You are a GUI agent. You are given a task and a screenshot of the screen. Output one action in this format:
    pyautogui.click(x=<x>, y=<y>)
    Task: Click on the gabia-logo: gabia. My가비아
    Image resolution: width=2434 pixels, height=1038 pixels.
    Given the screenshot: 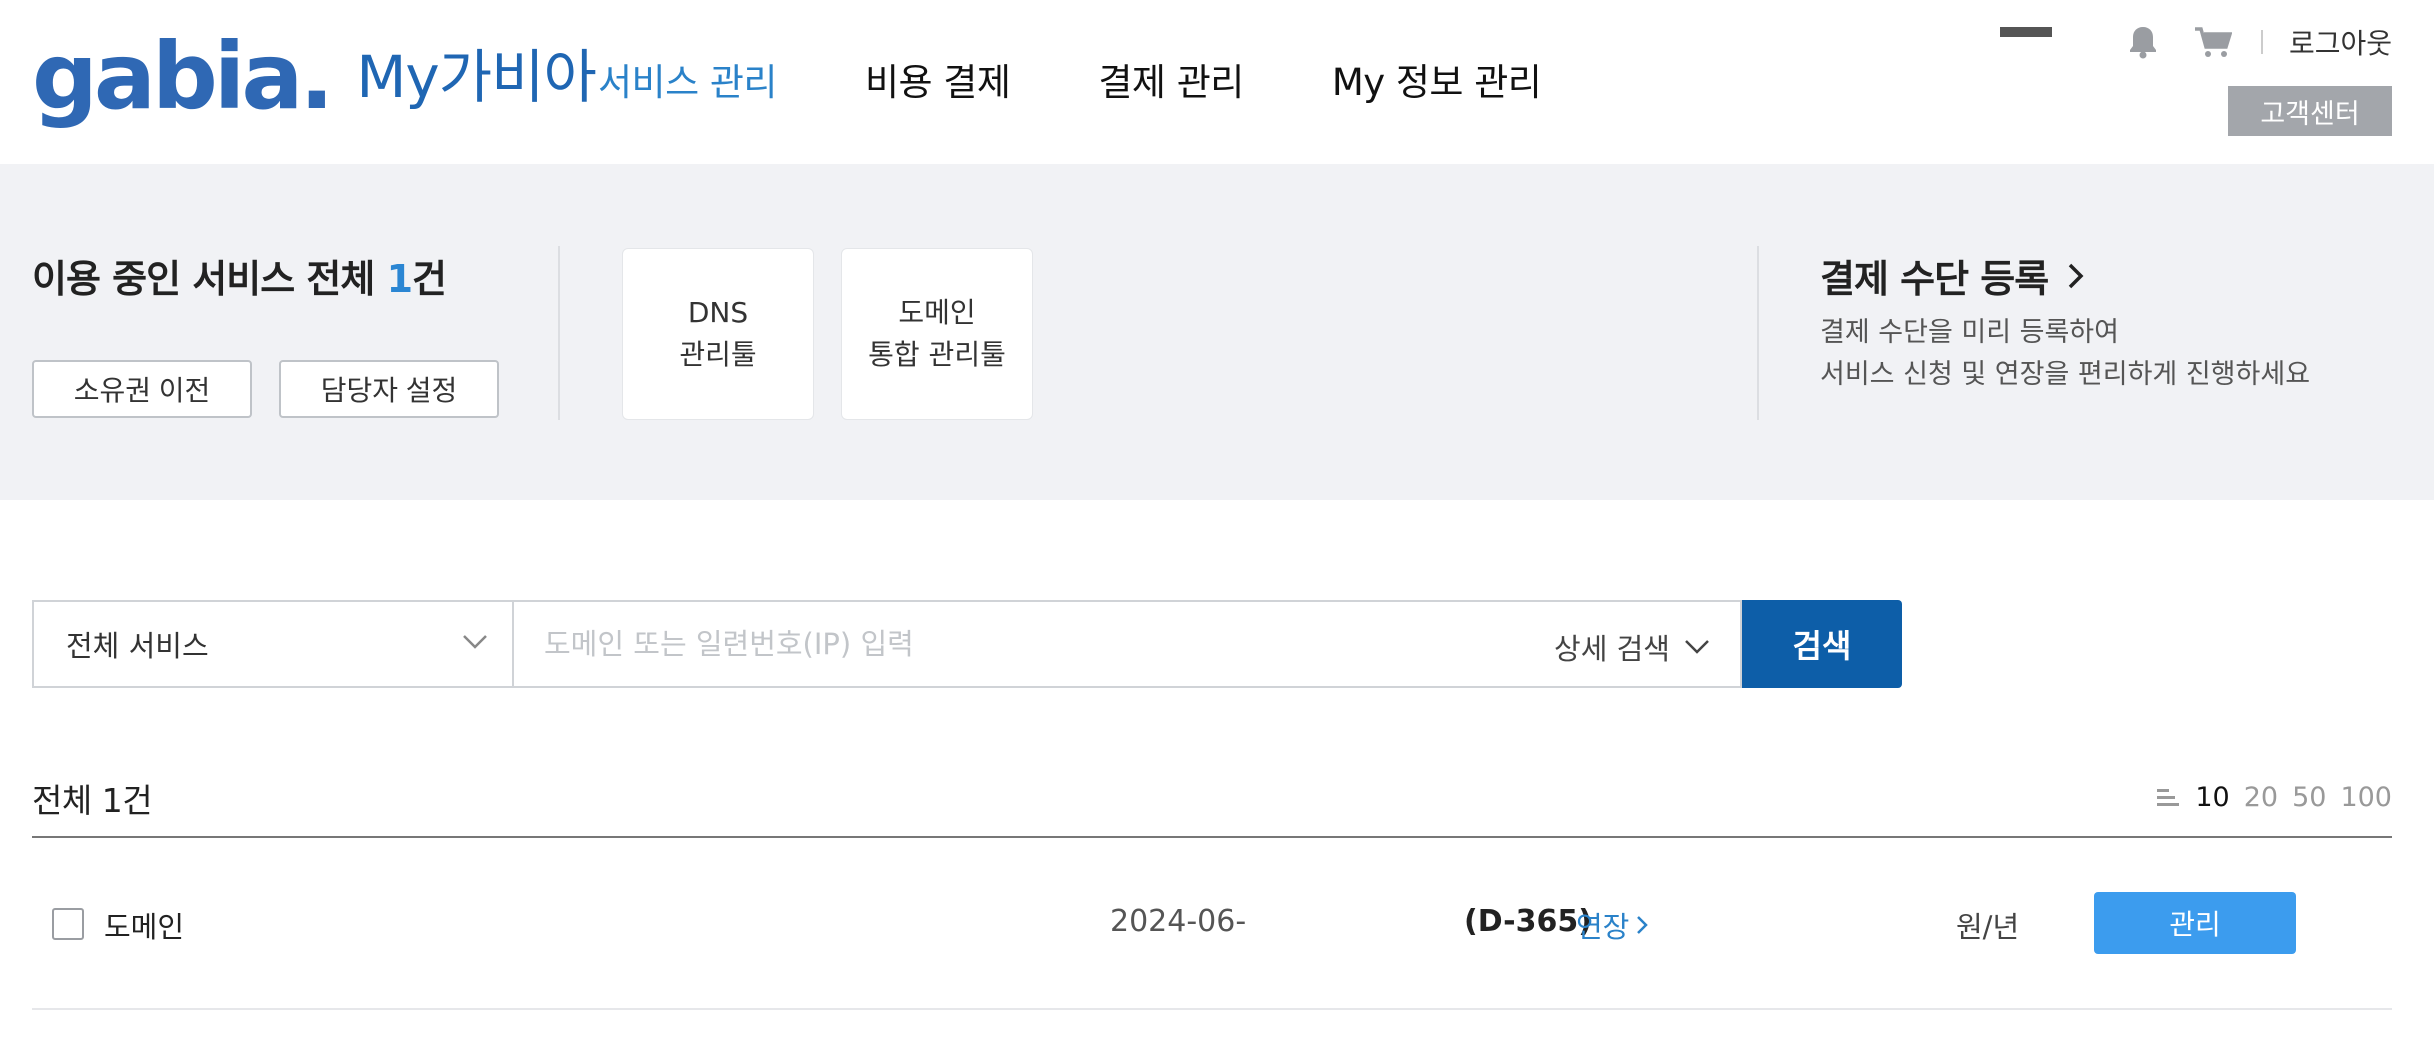 What is the action you would take?
    pyautogui.click(x=314, y=77)
    